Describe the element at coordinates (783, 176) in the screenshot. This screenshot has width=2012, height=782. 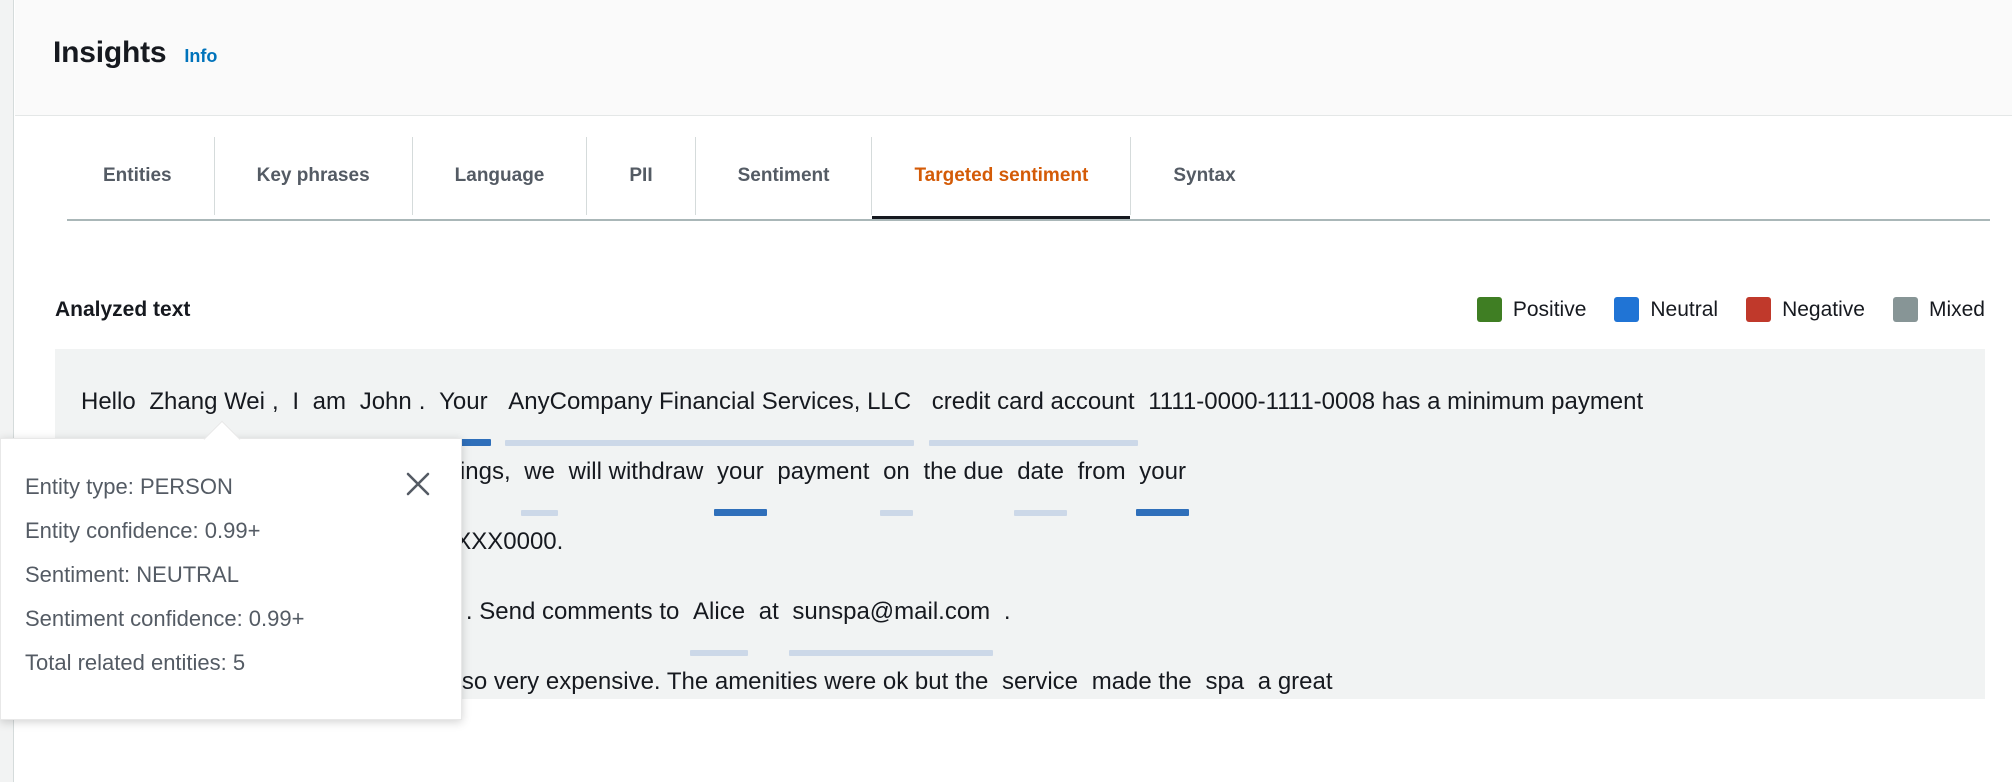
I see `tab-sentiment: Sentiment` at that location.